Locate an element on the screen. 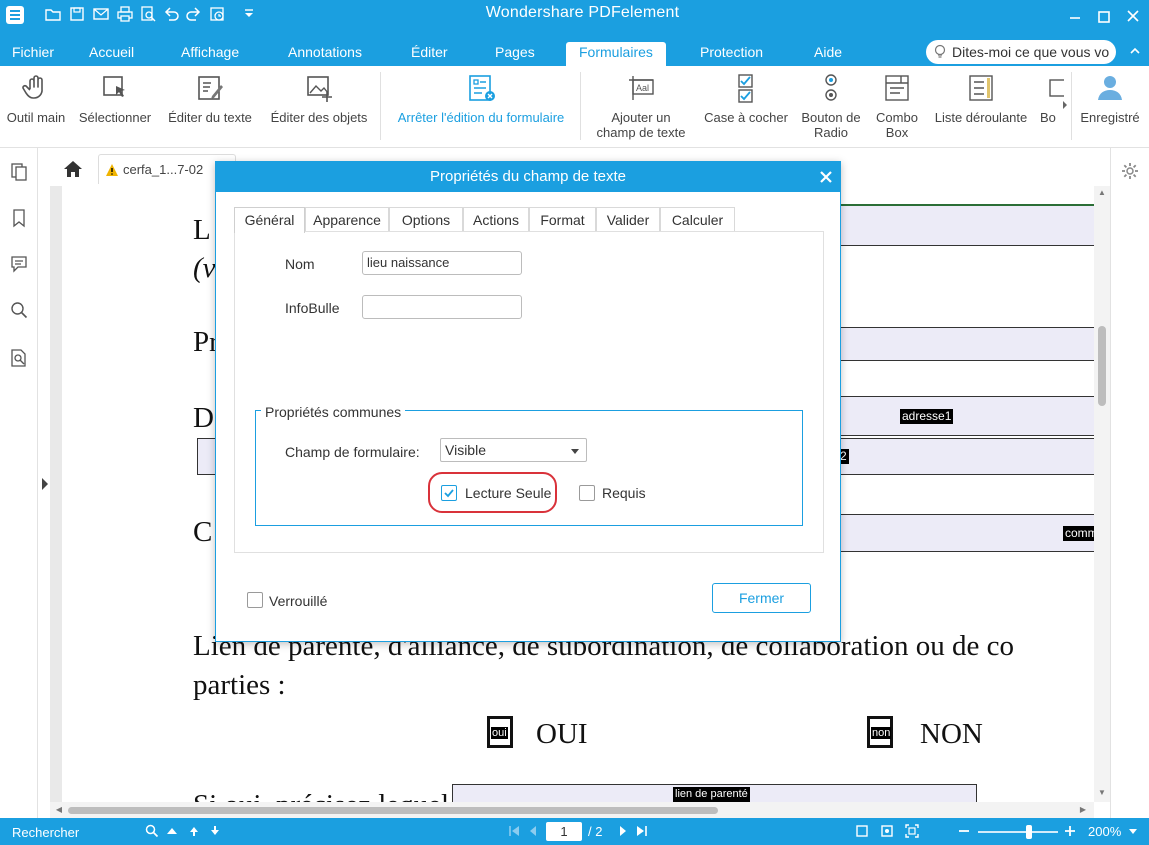 Image resolution: width=1149 pixels, height=845 pixels. combo-box-field-button: Combo Box is located at coordinates (897, 106).